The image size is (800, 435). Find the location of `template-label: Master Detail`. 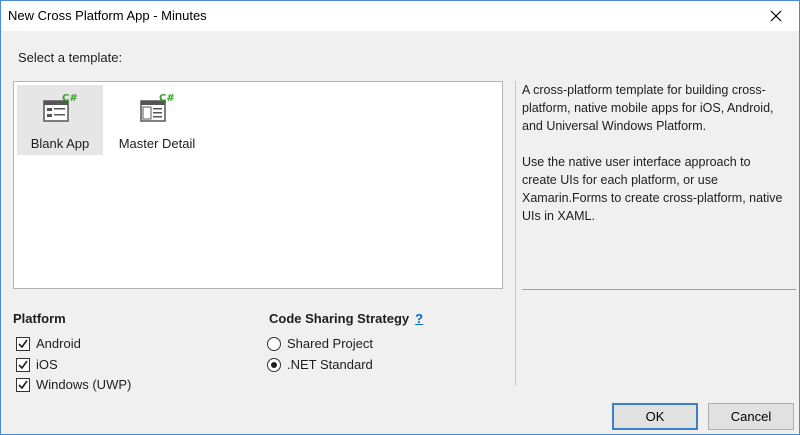

template-label: Master Detail is located at coordinates (157, 143).